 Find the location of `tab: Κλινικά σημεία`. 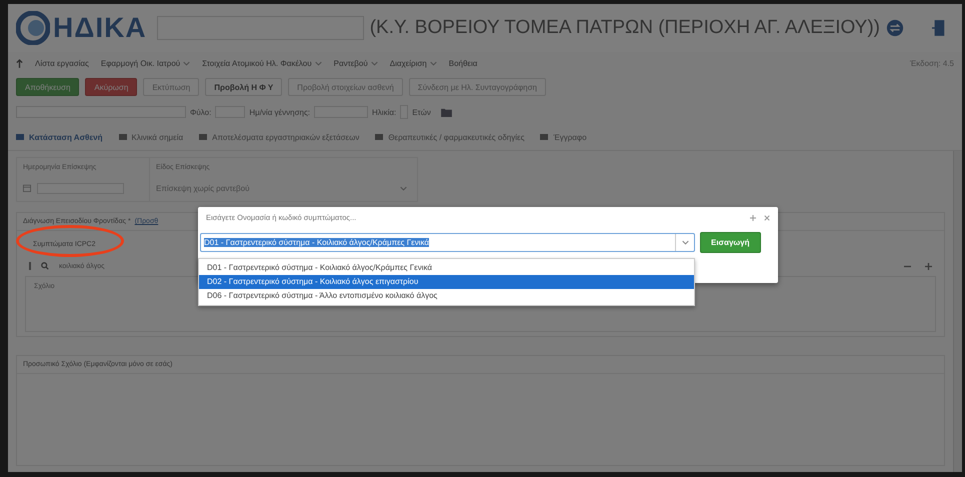

tab: Κλινικά σημεία is located at coordinates (151, 137).